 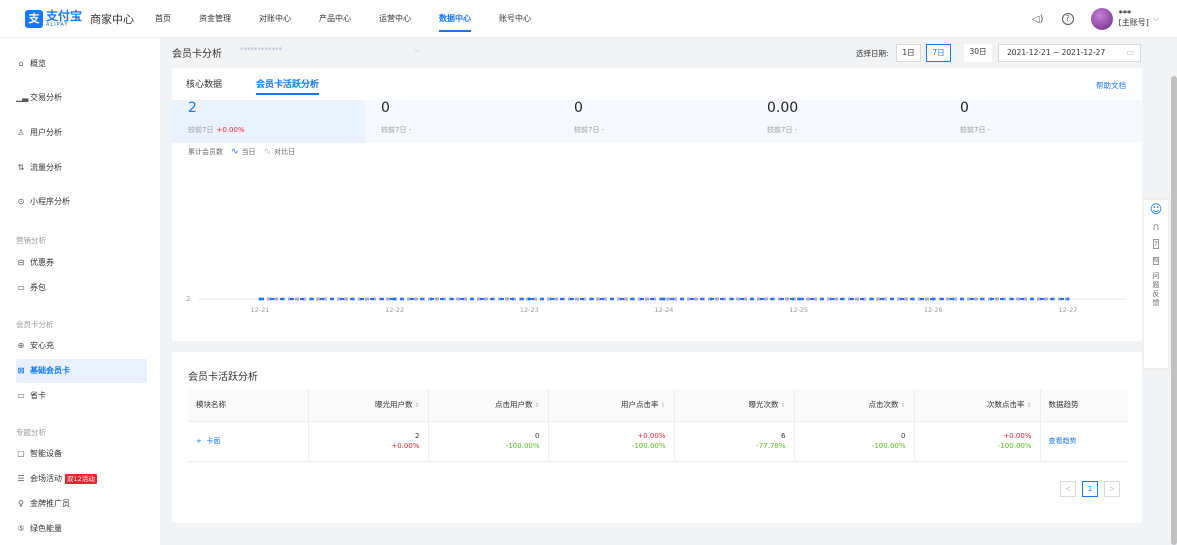 What do you see at coordinates (1068, 19) in the screenshot?
I see `help-icon: ?` at bounding box center [1068, 19].